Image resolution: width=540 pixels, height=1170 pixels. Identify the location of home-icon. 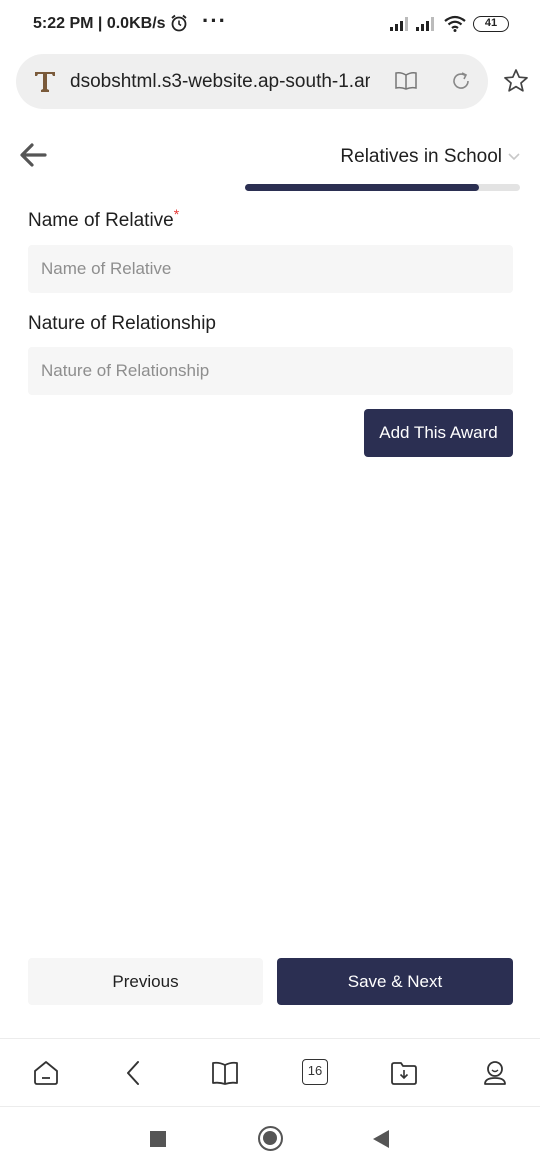
(46, 1073).